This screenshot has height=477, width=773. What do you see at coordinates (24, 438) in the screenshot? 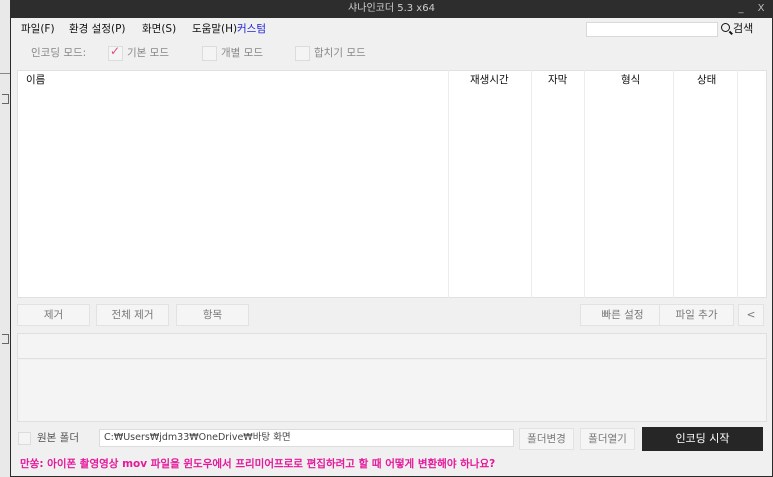
I see `source-folder-checkbox` at bounding box center [24, 438].